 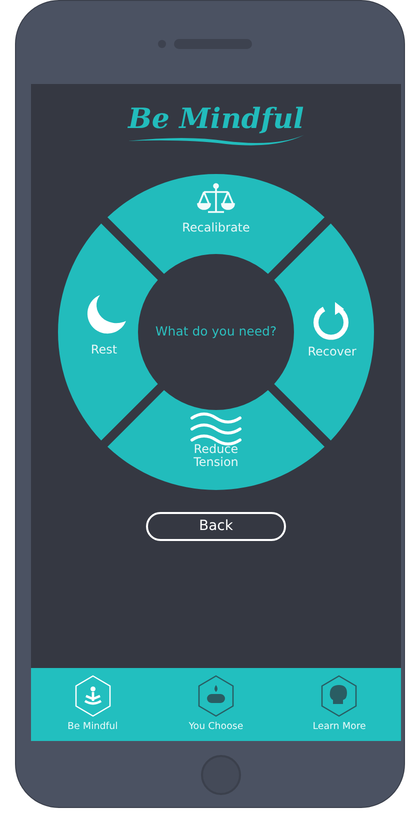 What do you see at coordinates (216, 197) in the screenshot?
I see `scale-icon` at bounding box center [216, 197].